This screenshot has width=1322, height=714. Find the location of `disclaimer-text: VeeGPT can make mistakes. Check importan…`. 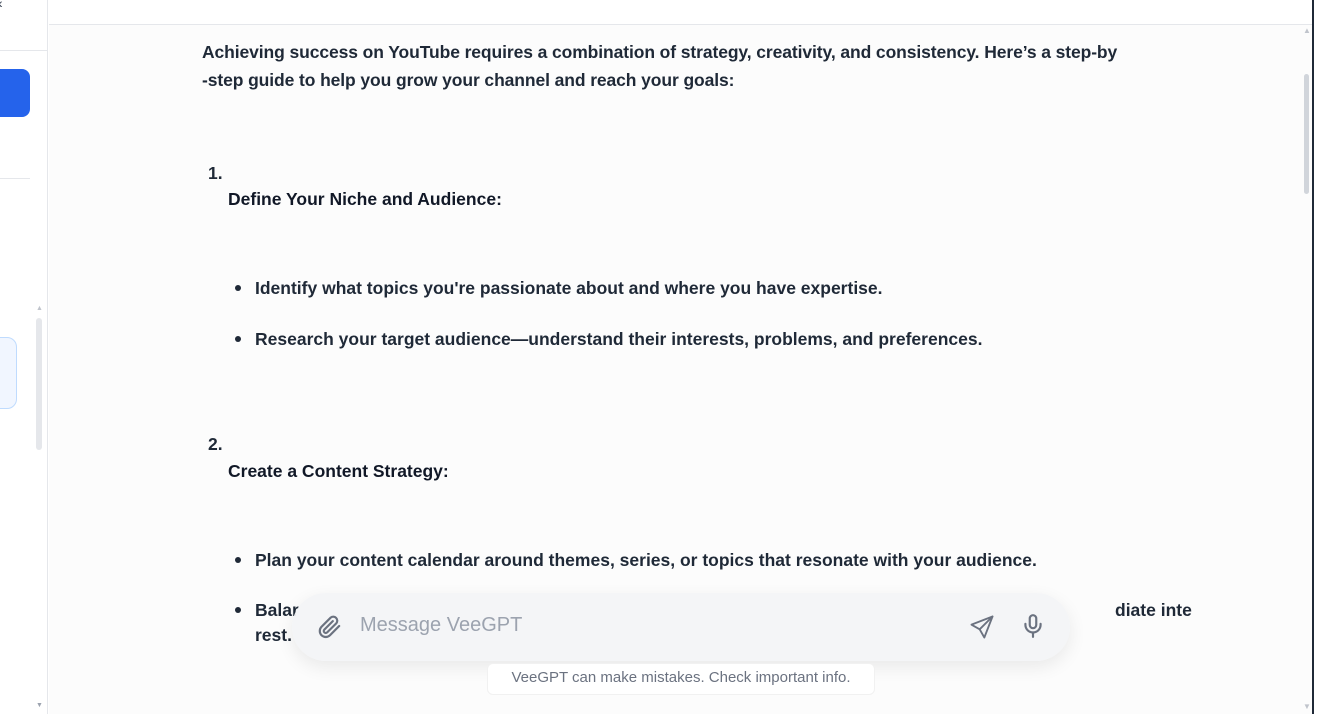

disclaimer-text: VeeGPT can make mistakes. Check importan… is located at coordinates (681, 679).